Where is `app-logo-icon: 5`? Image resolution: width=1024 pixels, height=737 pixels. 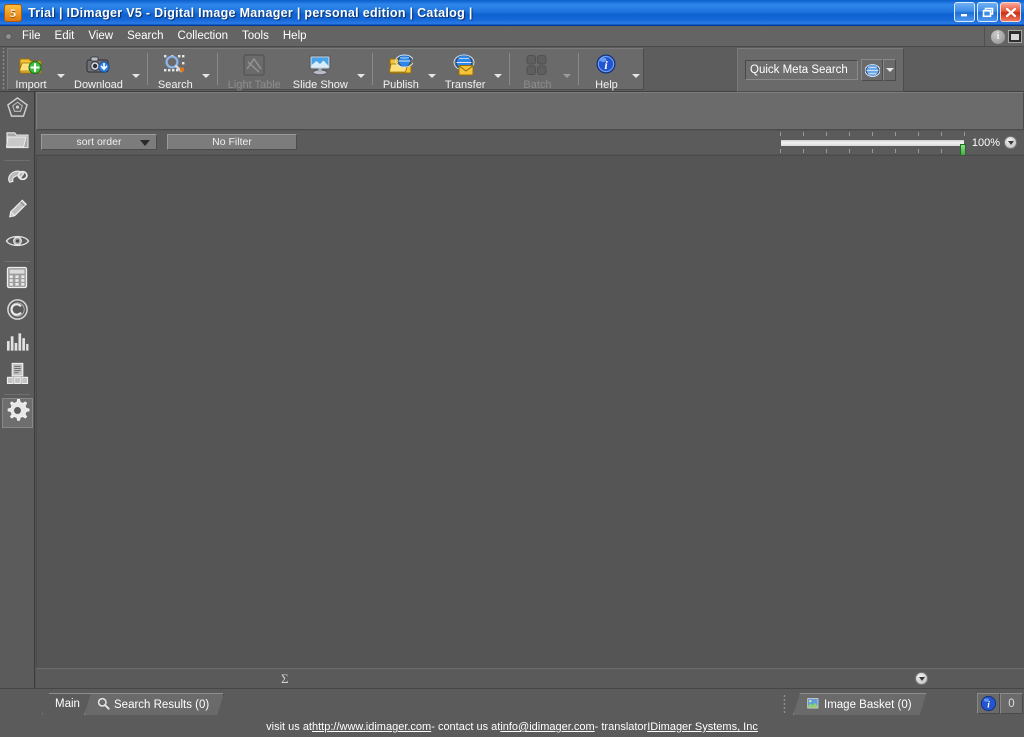
app-logo-icon: 5 is located at coordinates (13, 12).